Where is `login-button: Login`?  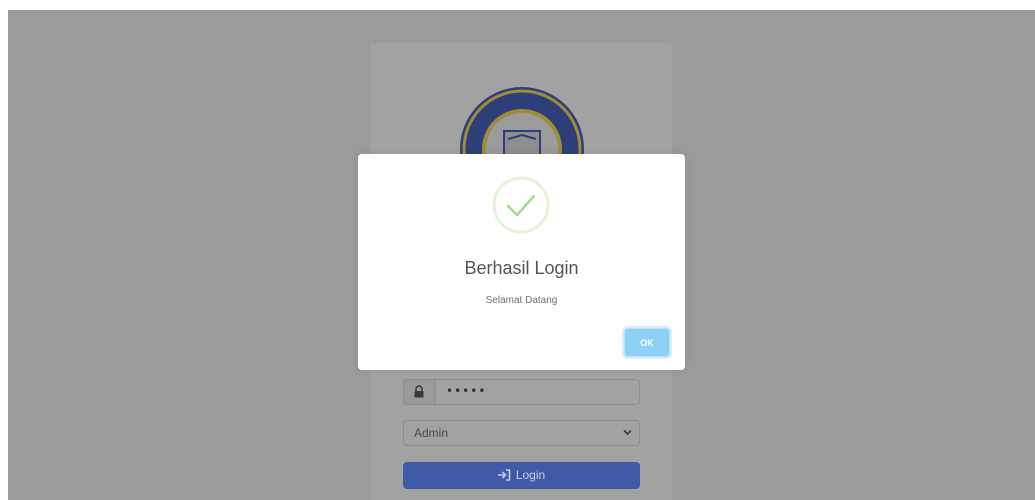
login-button: Login is located at coordinates (521, 475).